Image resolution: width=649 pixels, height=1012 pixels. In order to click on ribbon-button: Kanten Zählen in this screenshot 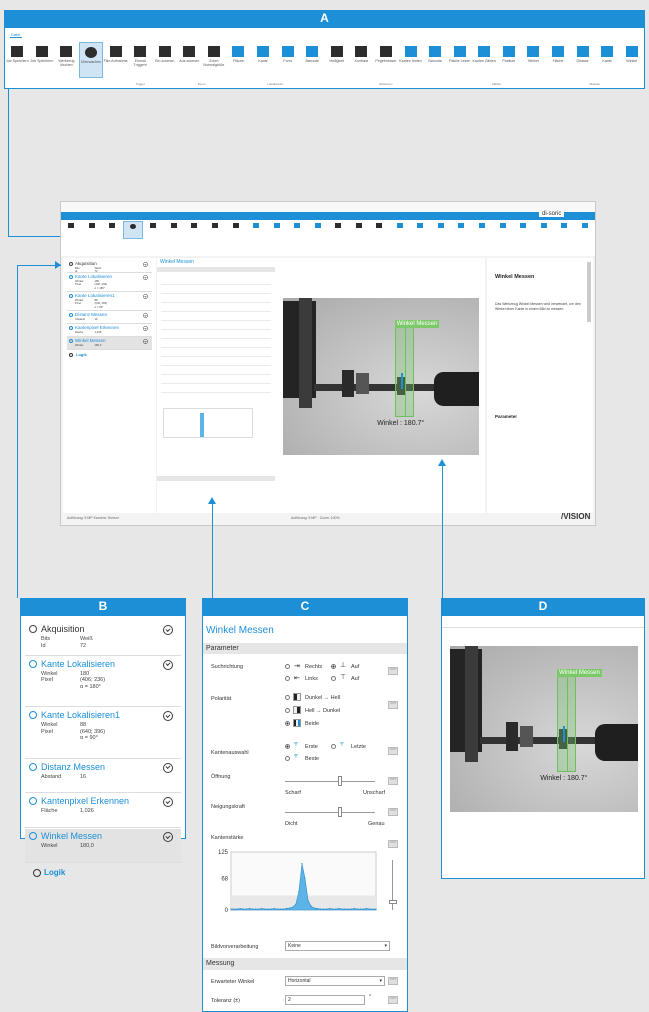, I will do `click(484, 52)`.